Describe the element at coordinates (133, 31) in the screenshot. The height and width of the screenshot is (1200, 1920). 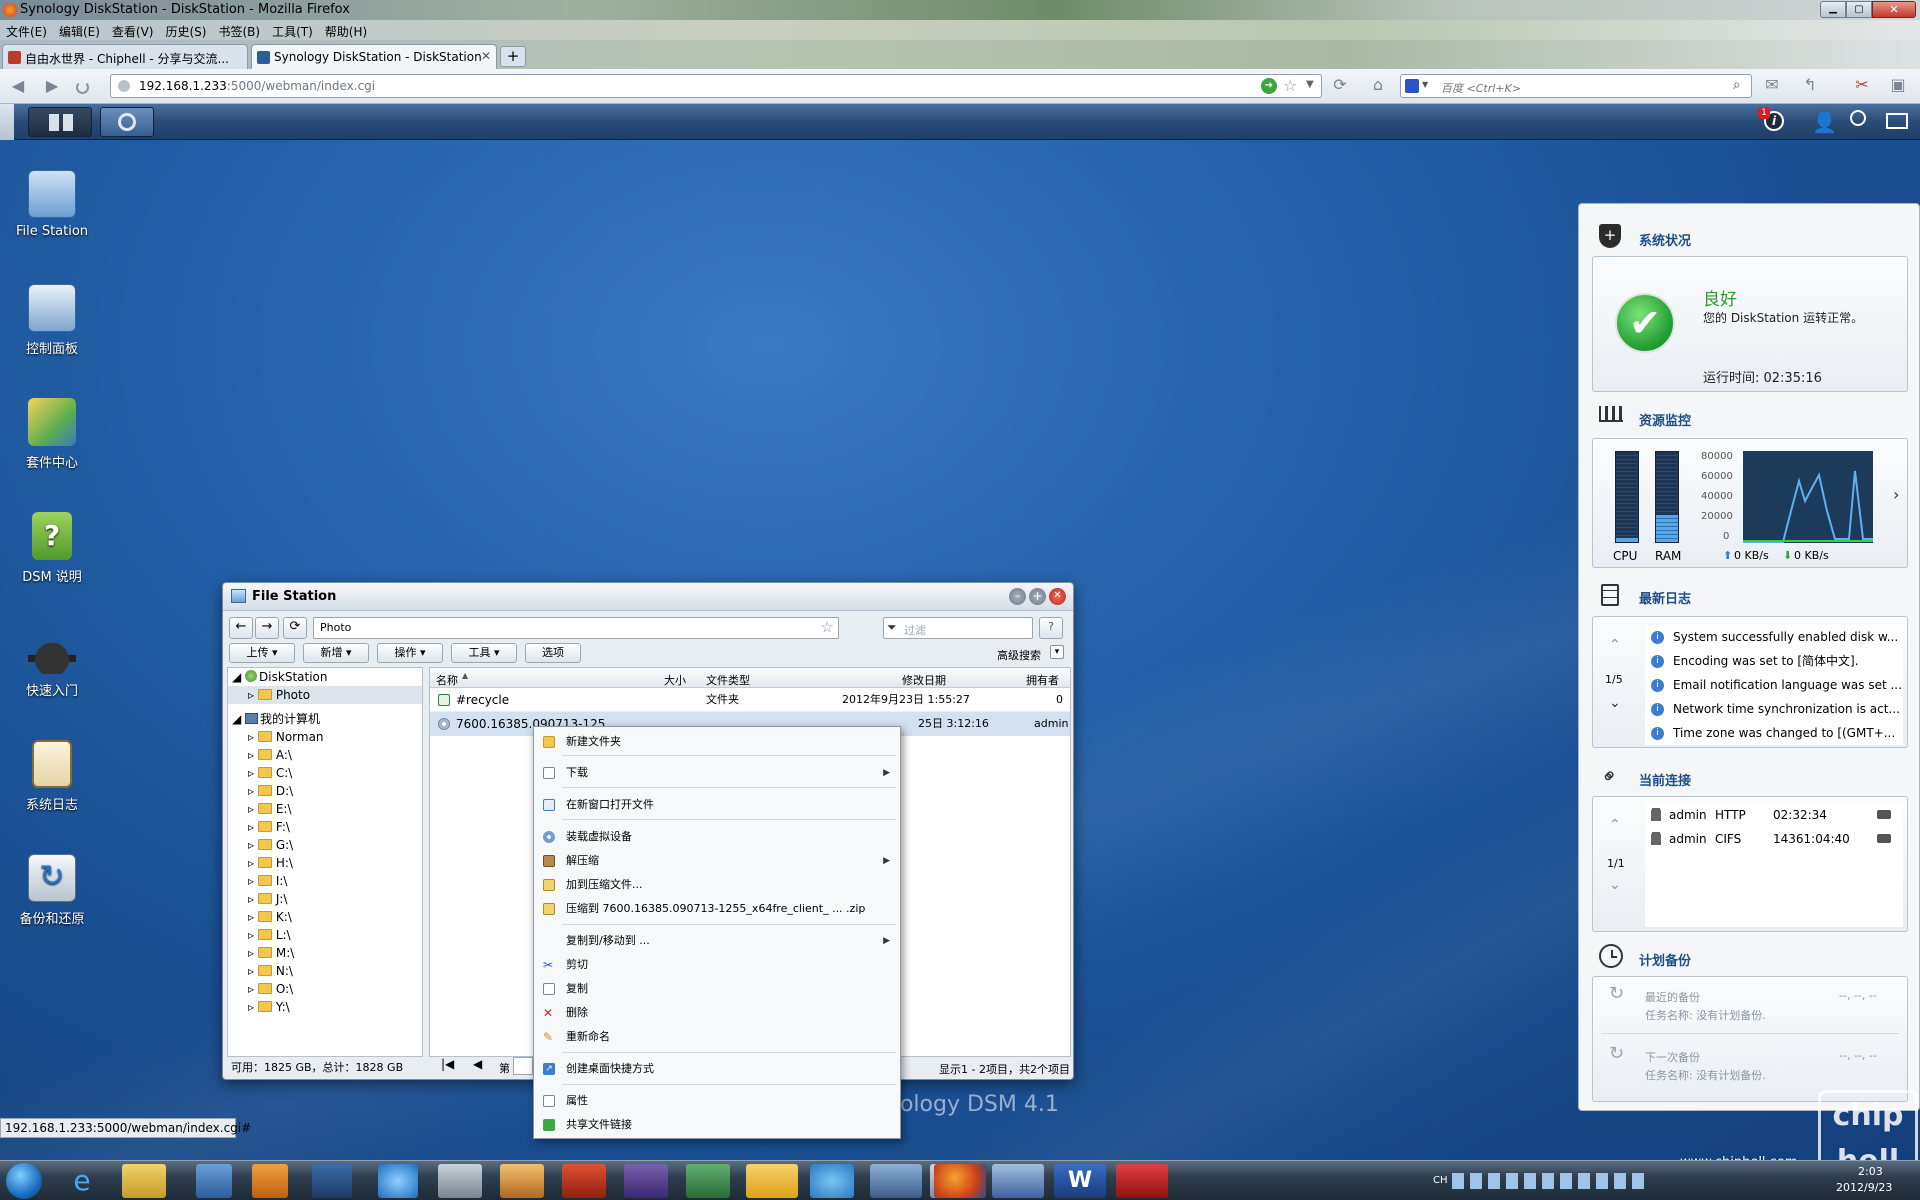
I see `menu-view: 查看(V)` at that location.